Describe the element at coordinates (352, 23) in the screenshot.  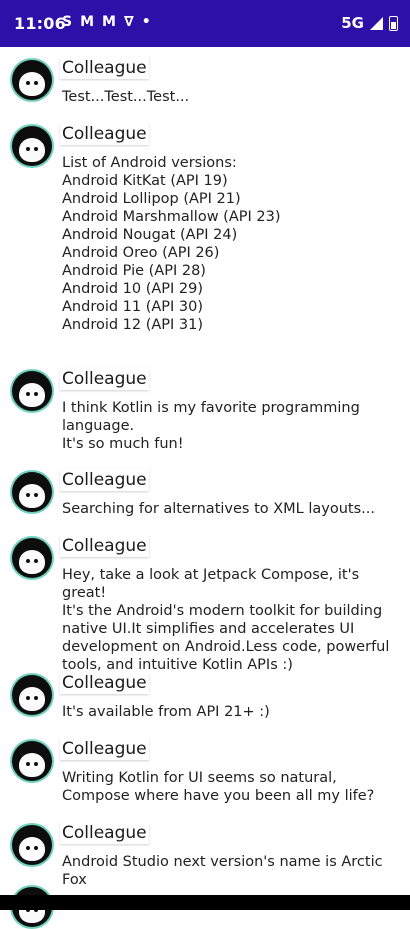
I see `network-type: 5G` at that location.